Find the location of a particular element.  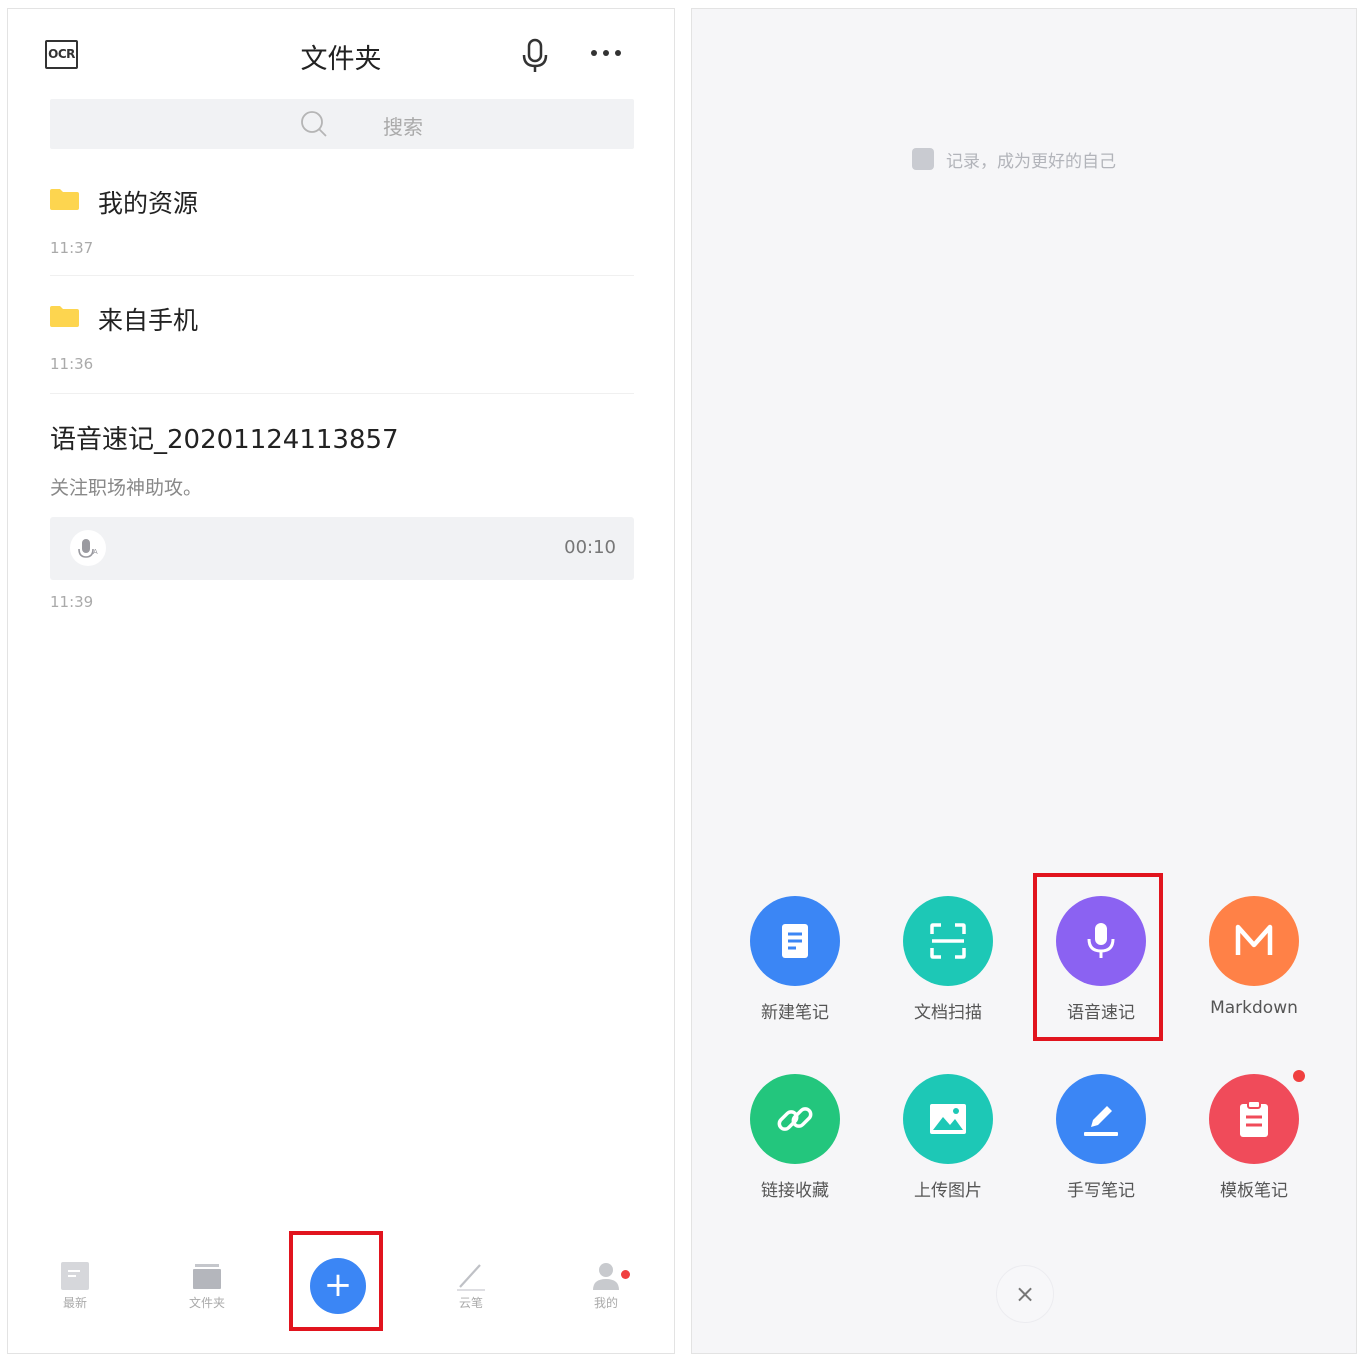

tab-label: 文件夹 is located at coordinates (206, 1303).